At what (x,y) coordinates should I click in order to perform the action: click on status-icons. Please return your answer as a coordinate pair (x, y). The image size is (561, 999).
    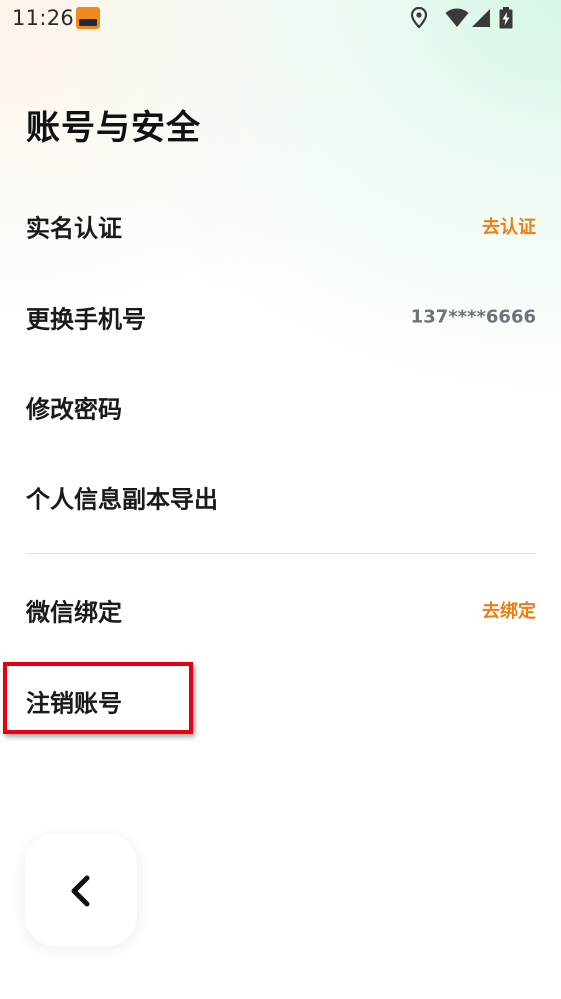
    Looking at the image, I should click on (466, 19).